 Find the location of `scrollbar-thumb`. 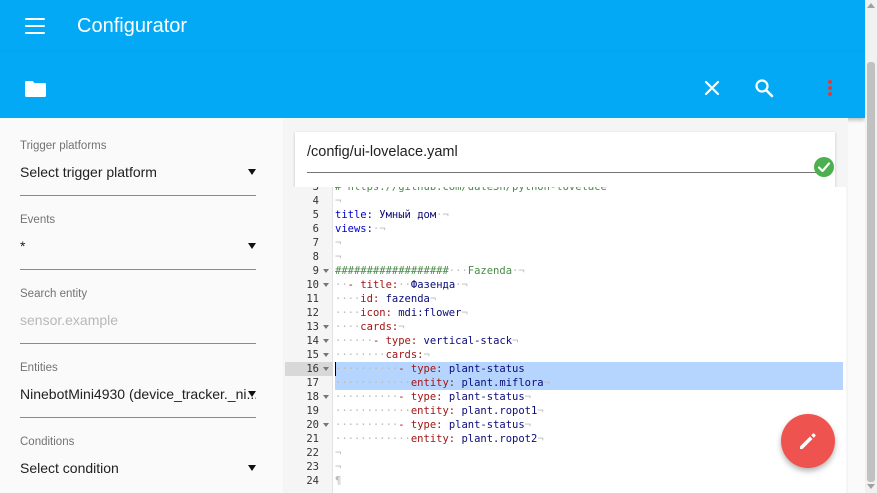

scrollbar-thumb is located at coordinates (871, 272).